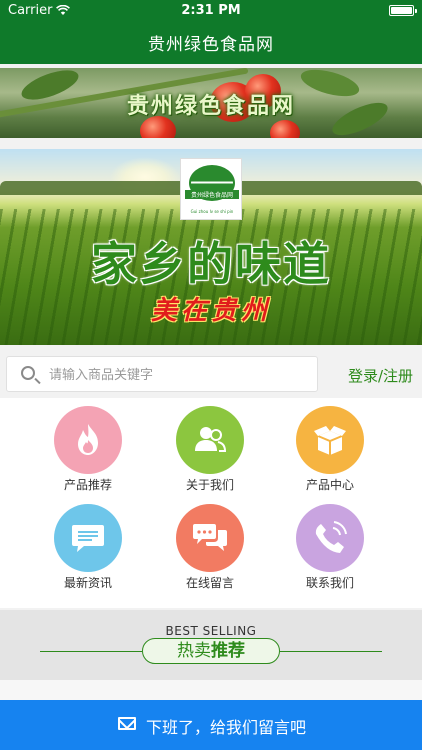  I want to click on leave-message-bar: 下班了，给我们留言吧, so click(211, 725).